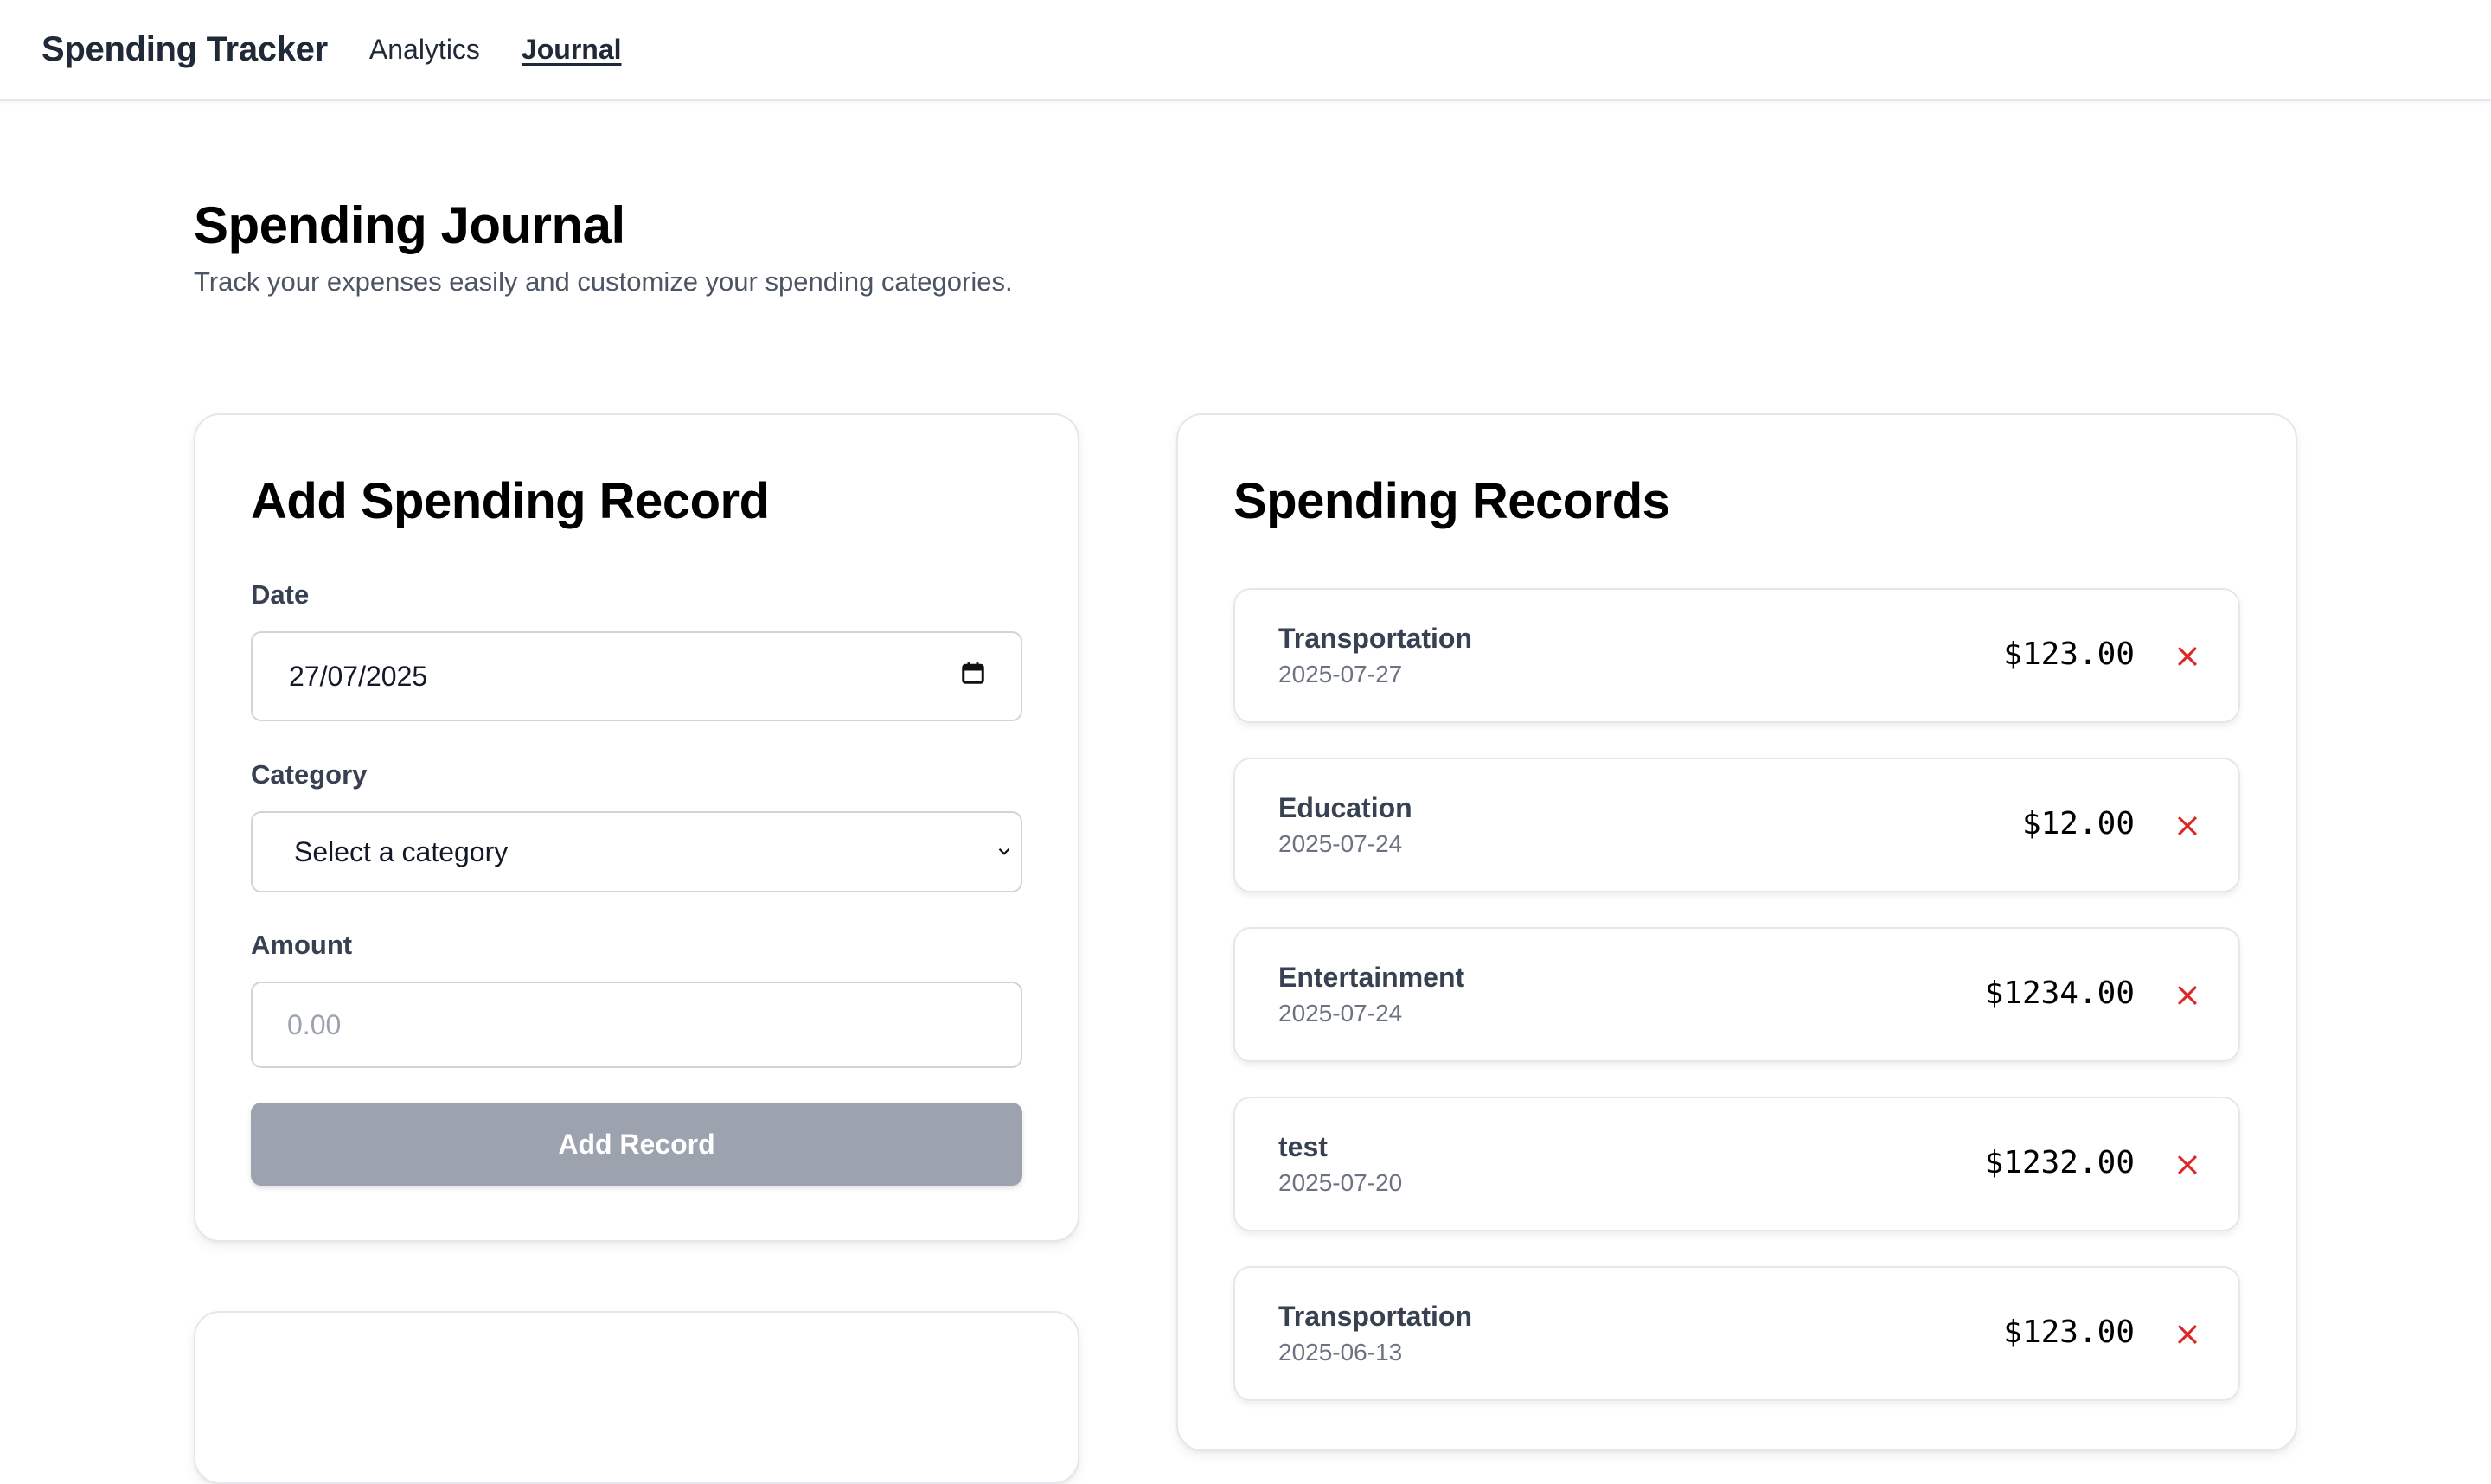 Image resolution: width=2491 pixels, height=1484 pixels. Describe the element at coordinates (1005, 852) in the screenshot. I see `chevron-down-icon` at that location.